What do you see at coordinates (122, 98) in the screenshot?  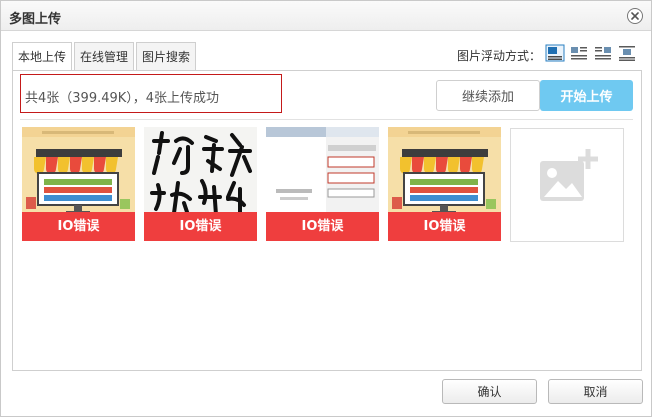 I see `upload-status-text: 共4张（399.49K），4张上传成功` at bounding box center [122, 98].